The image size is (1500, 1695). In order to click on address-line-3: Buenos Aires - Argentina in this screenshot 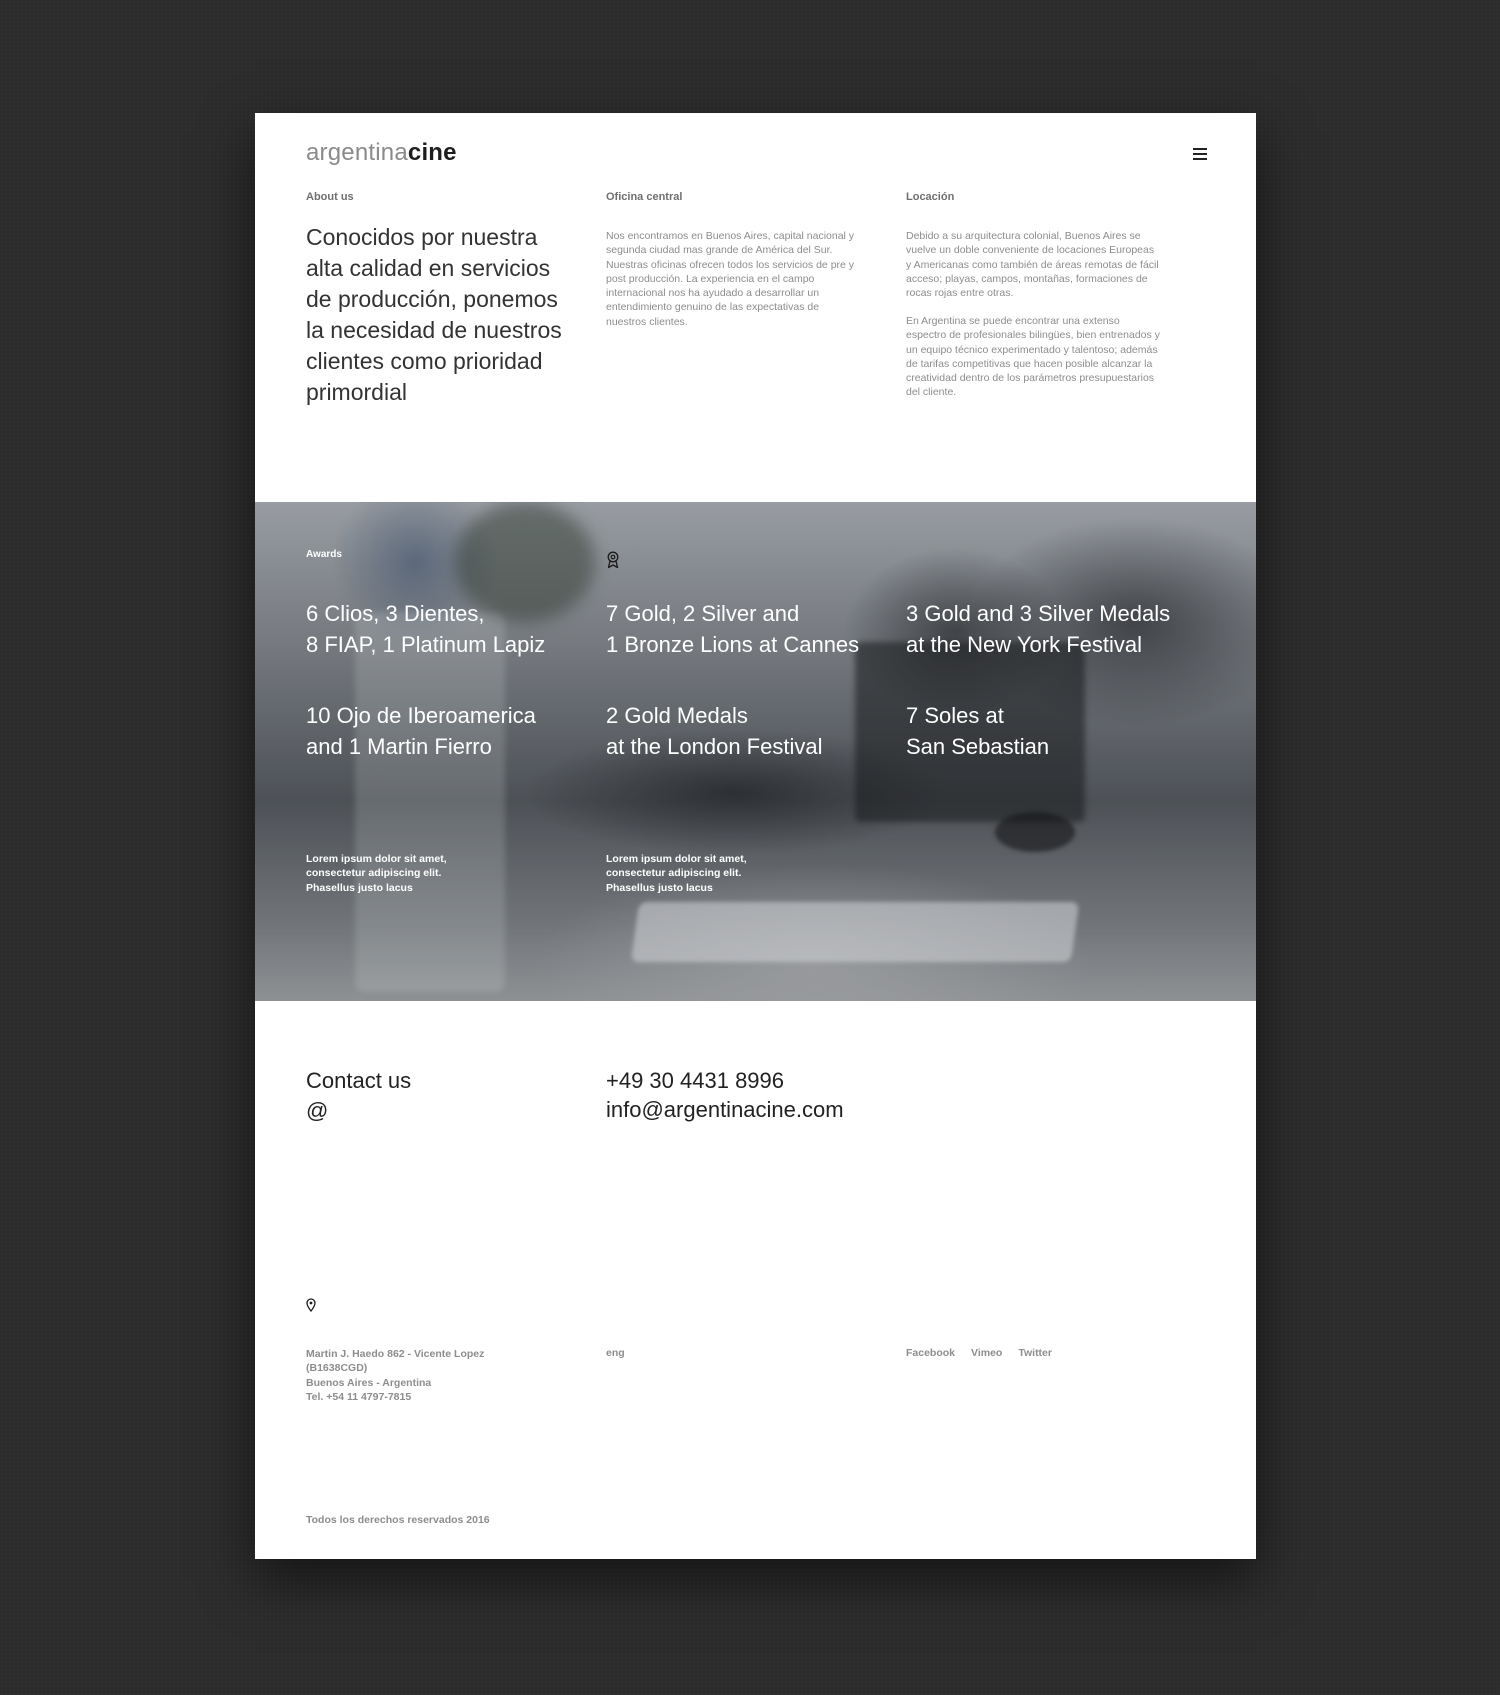, I will do `click(369, 1382)`.